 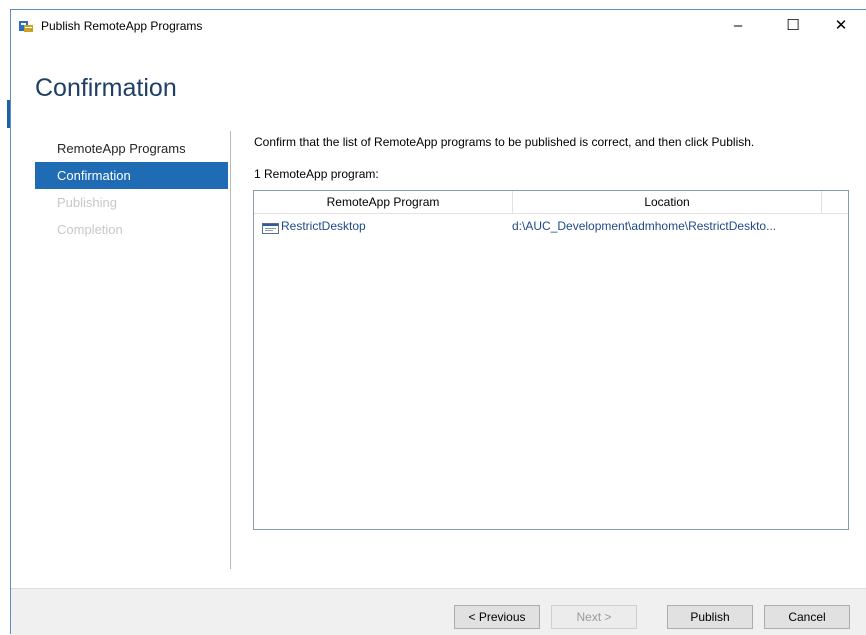 I want to click on column-header-location: Location, so click(x=667, y=202).